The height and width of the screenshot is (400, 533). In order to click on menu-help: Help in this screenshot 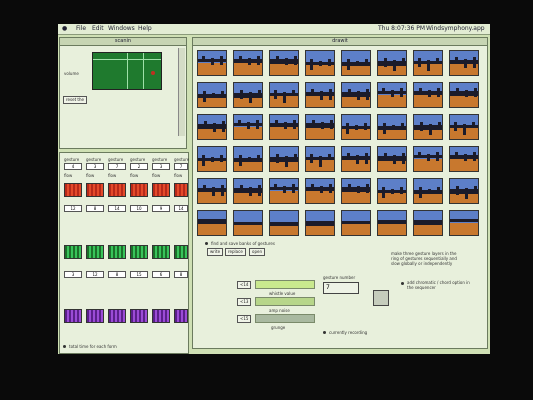, I will do `click(145, 29)`.